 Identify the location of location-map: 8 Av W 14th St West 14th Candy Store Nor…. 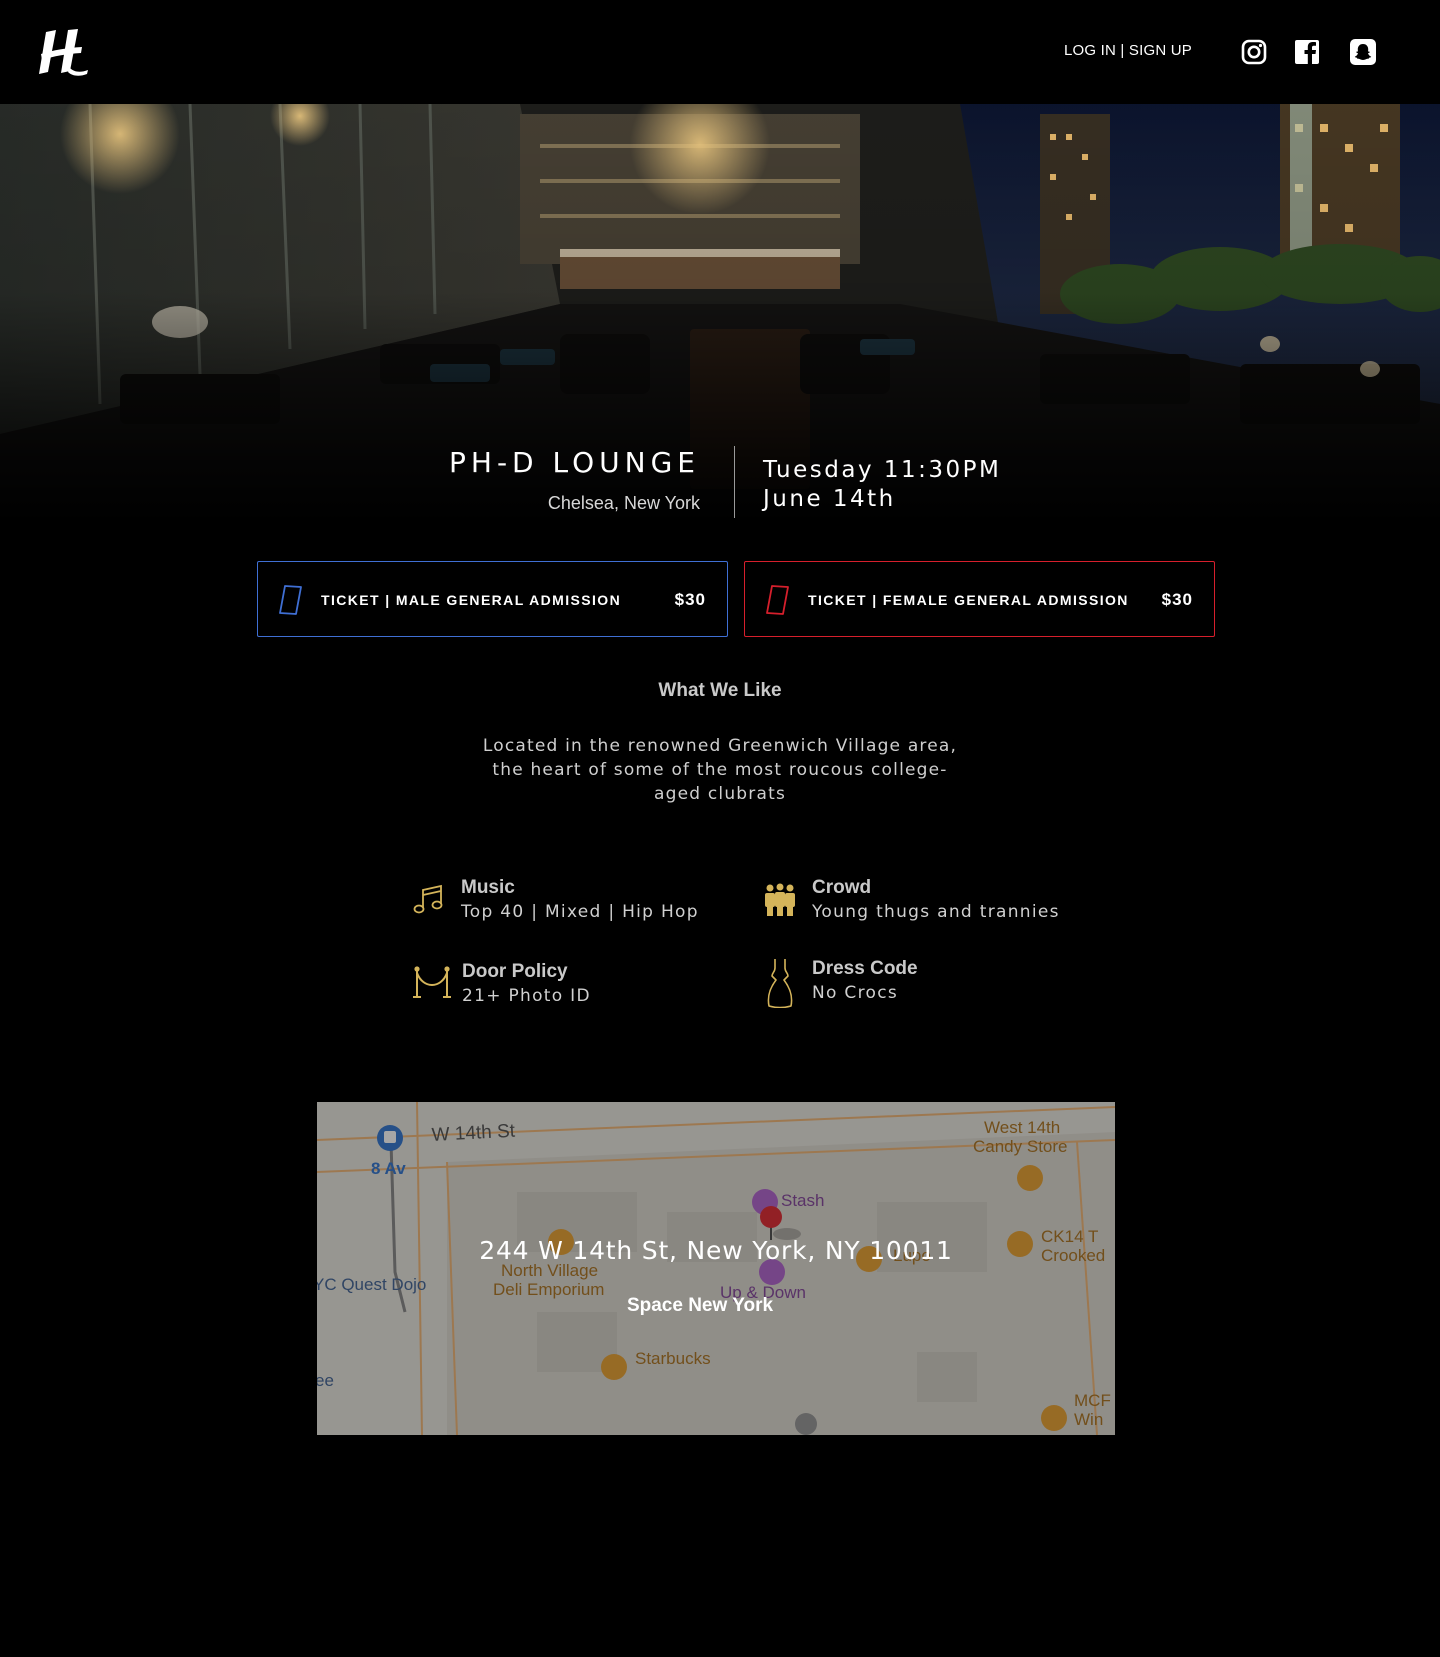
(716, 1268).